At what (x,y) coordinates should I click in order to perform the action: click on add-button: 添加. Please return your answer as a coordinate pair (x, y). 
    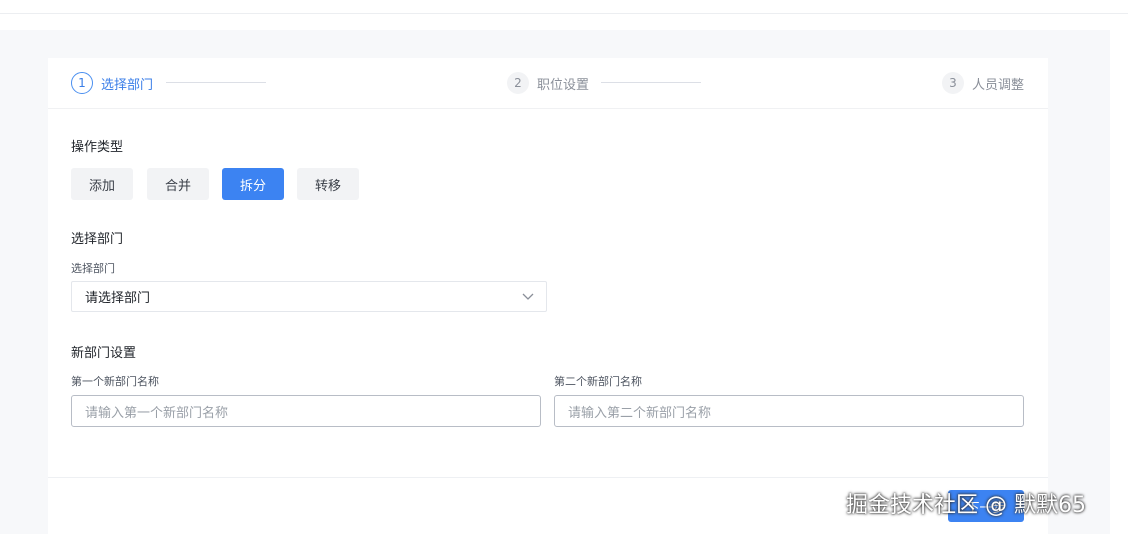
    Looking at the image, I should click on (102, 184).